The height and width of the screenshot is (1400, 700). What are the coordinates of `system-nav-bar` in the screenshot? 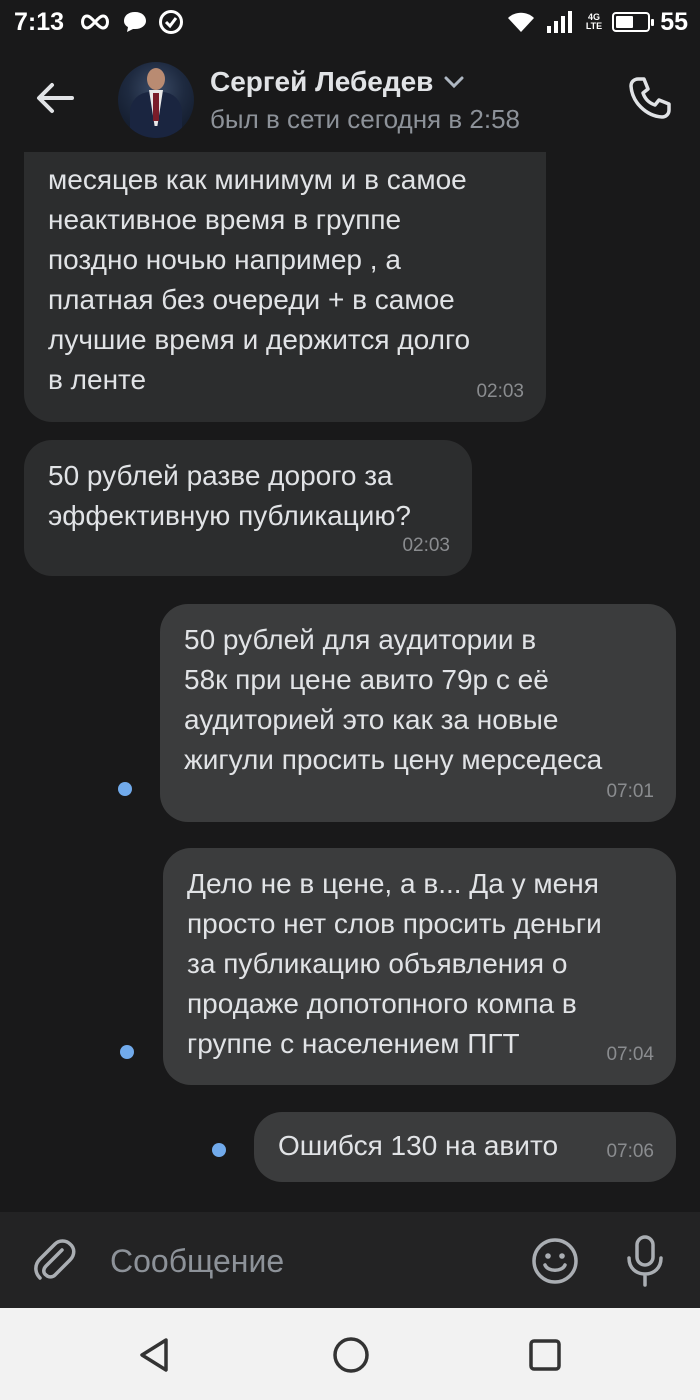 It's located at (350, 1354).